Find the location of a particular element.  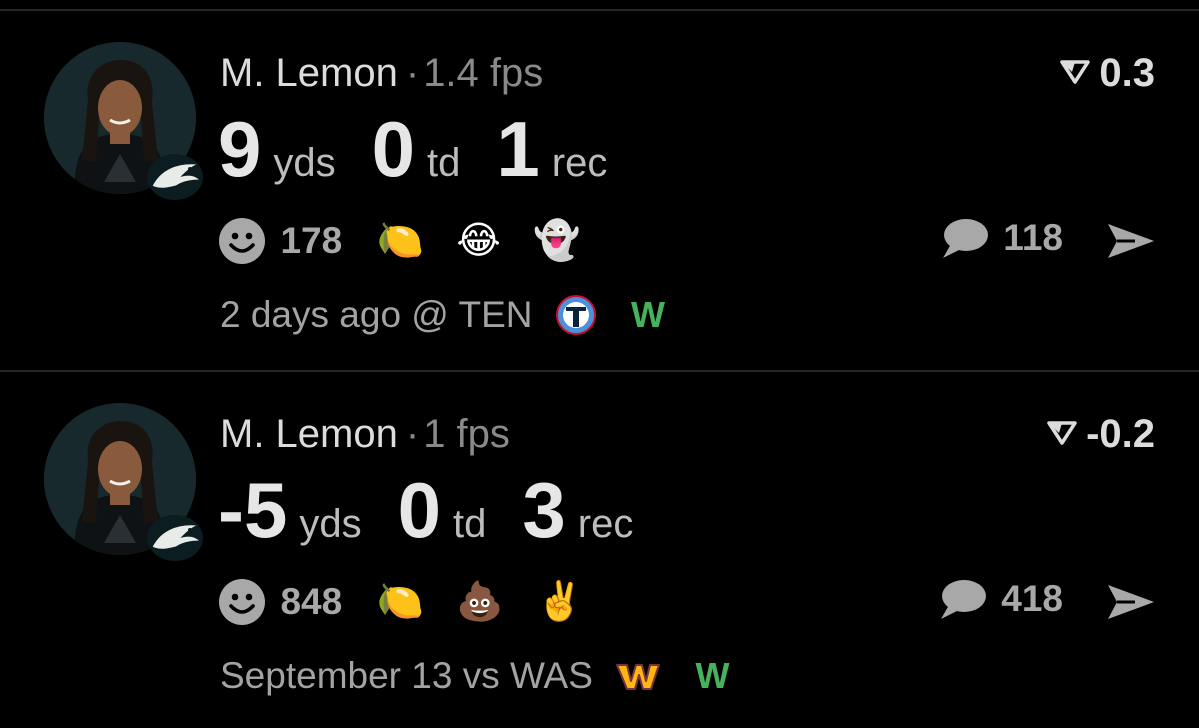

comment-button: 418 is located at coordinates (1000, 602).